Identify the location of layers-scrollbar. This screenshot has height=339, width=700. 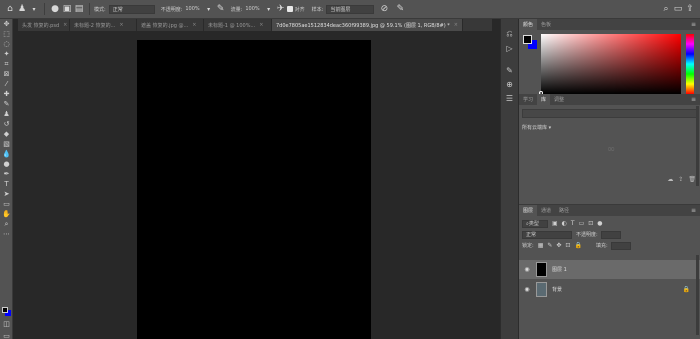
(697, 295).